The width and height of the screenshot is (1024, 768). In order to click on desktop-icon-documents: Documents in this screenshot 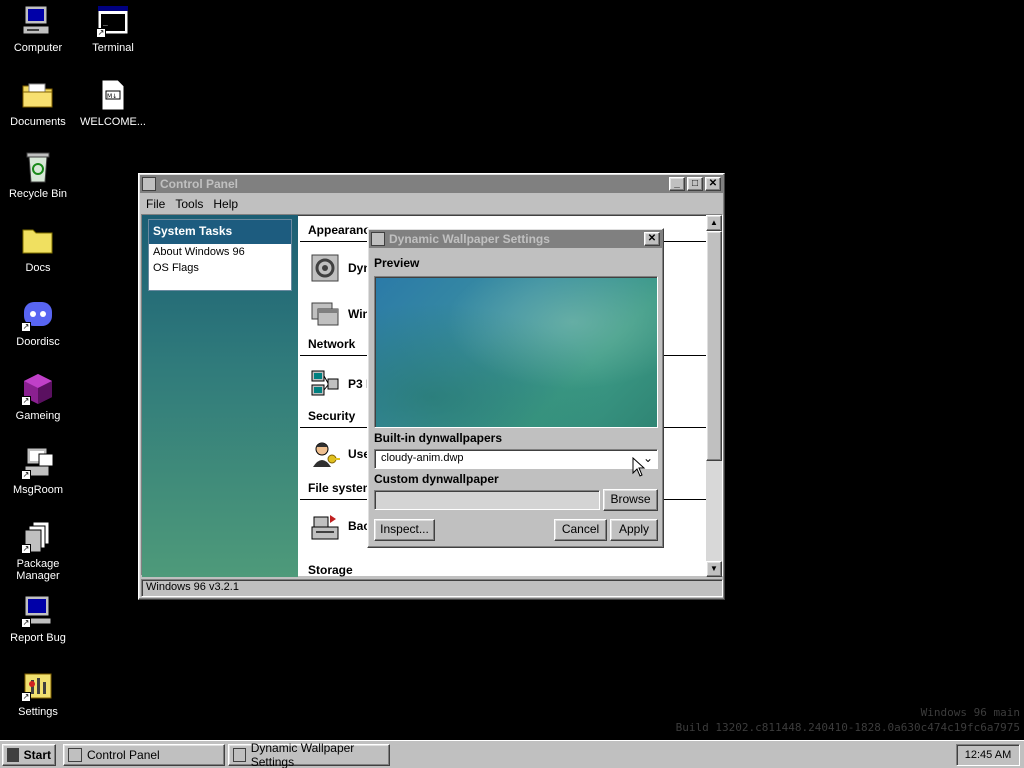, I will do `click(38, 103)`.